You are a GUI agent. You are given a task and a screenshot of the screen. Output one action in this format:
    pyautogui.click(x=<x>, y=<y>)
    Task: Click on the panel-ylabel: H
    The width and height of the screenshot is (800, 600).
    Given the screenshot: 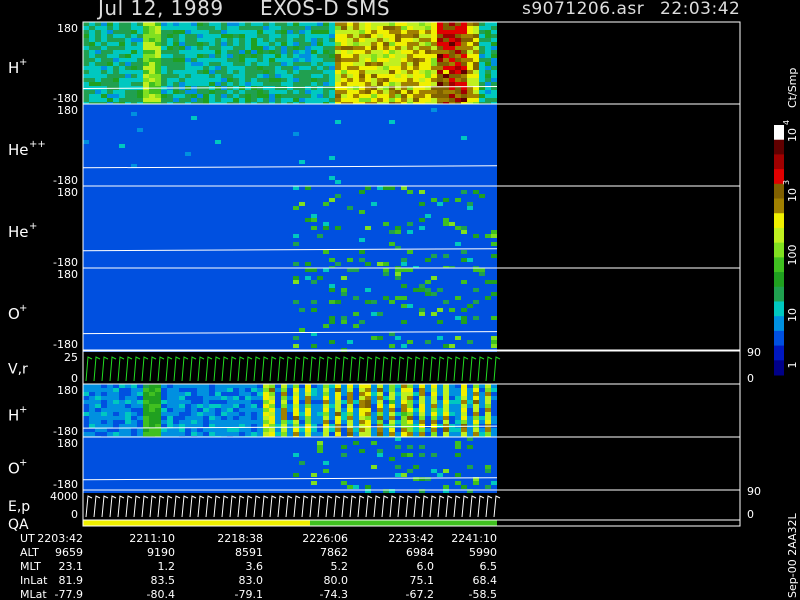 What is the action you would take?
    pyautogui.click(x=13, y=68)
    